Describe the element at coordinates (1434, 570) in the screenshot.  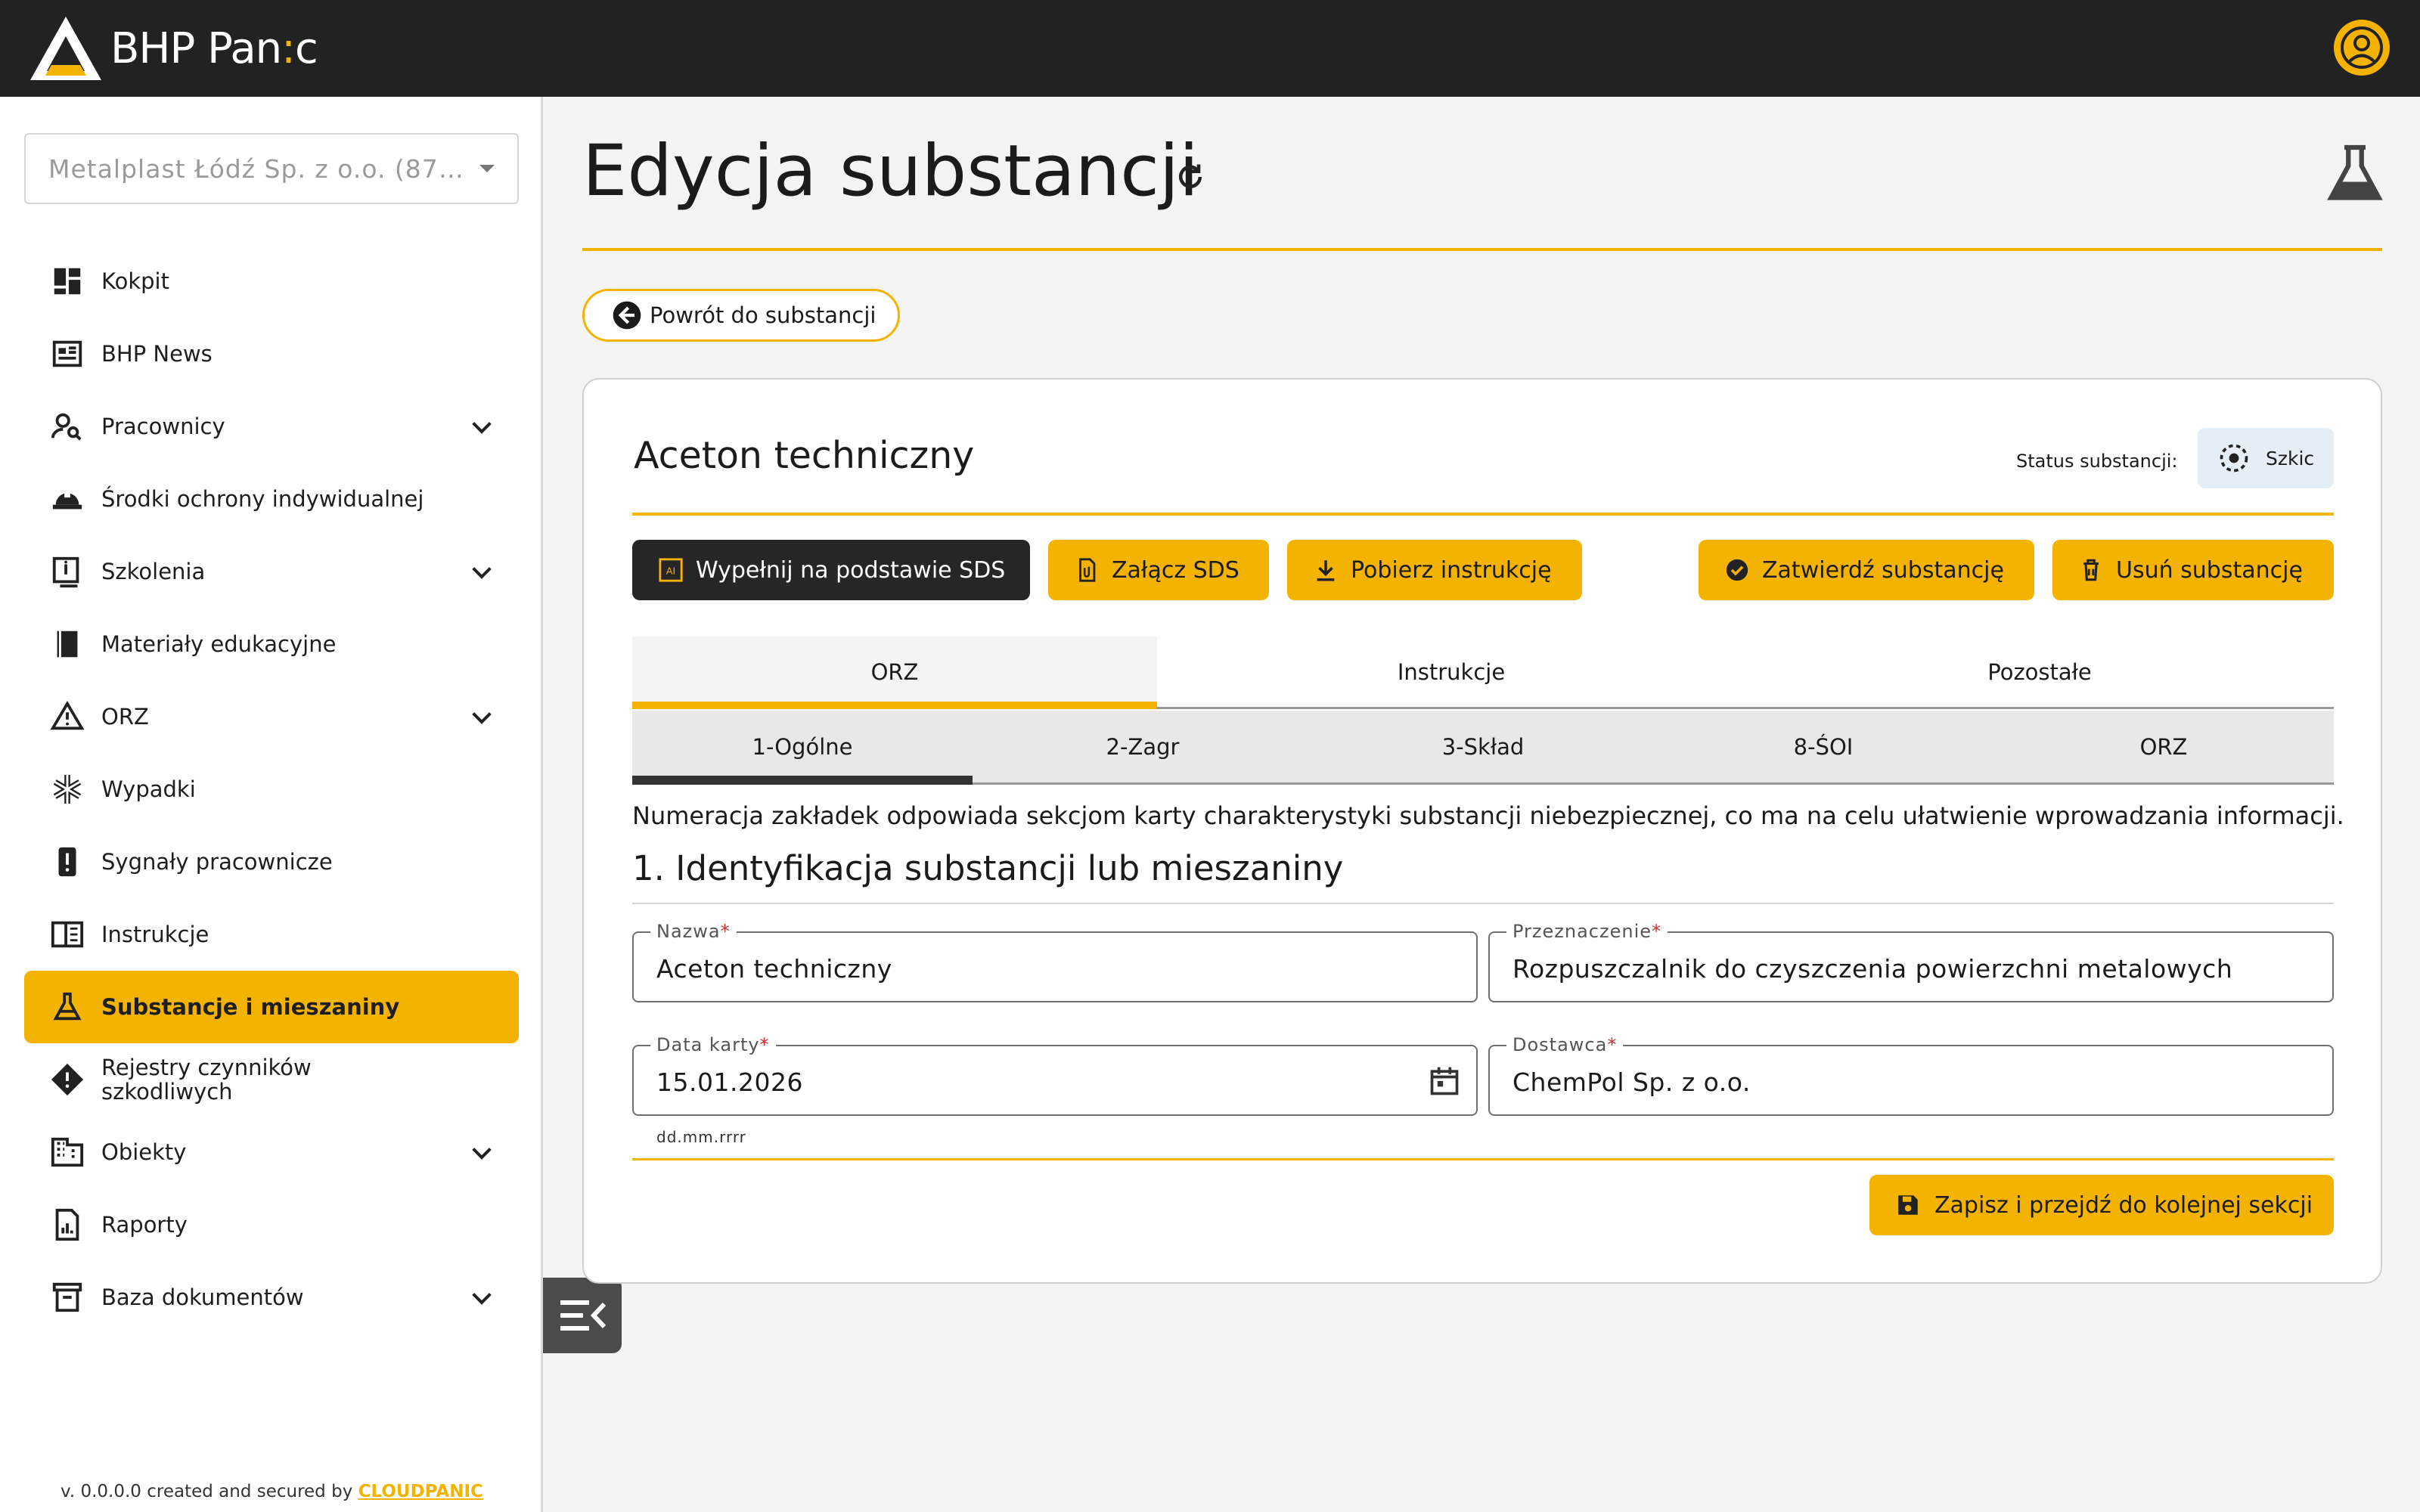
I see `download-instruction-button: Pobierz instrukcję` at that location.